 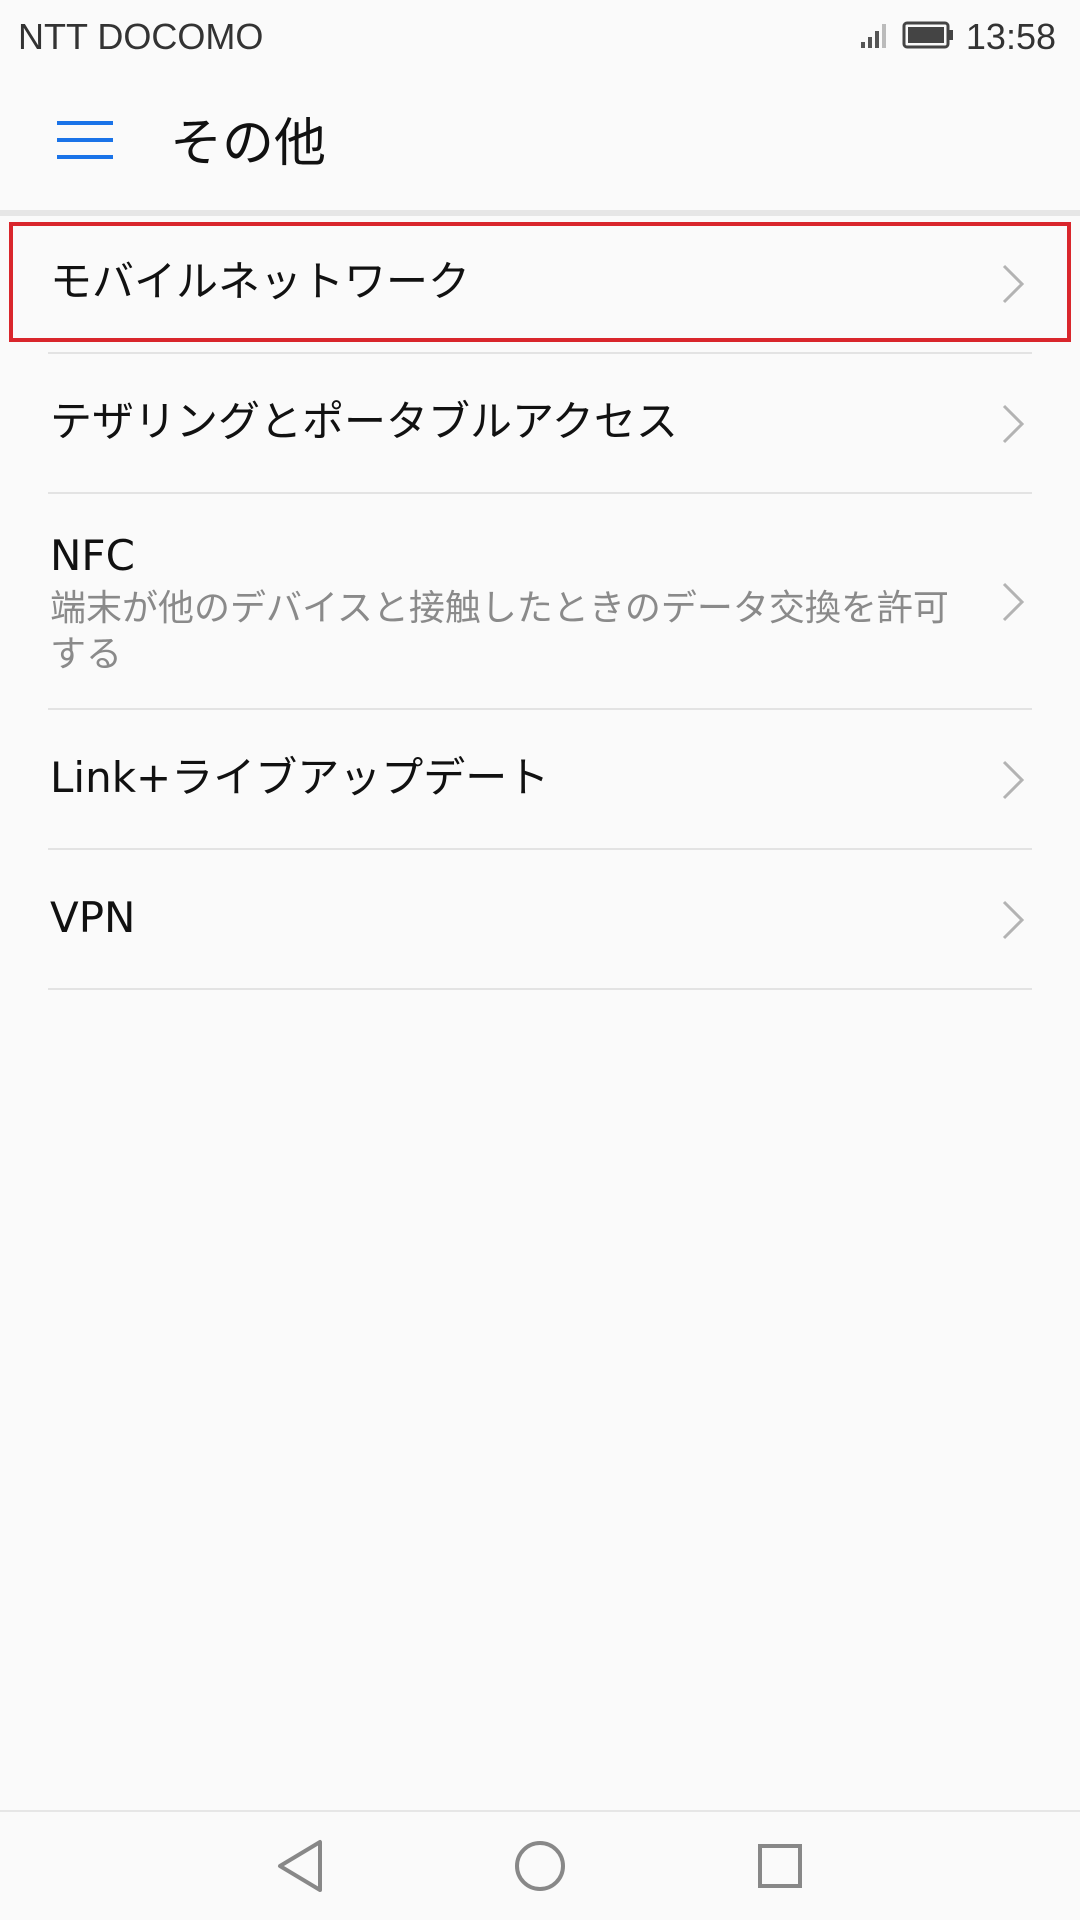 I want to click on item-subtitle: 端末が他のデバイスと接触したときのデータ交換を許可する, so click(x=499, y=631).